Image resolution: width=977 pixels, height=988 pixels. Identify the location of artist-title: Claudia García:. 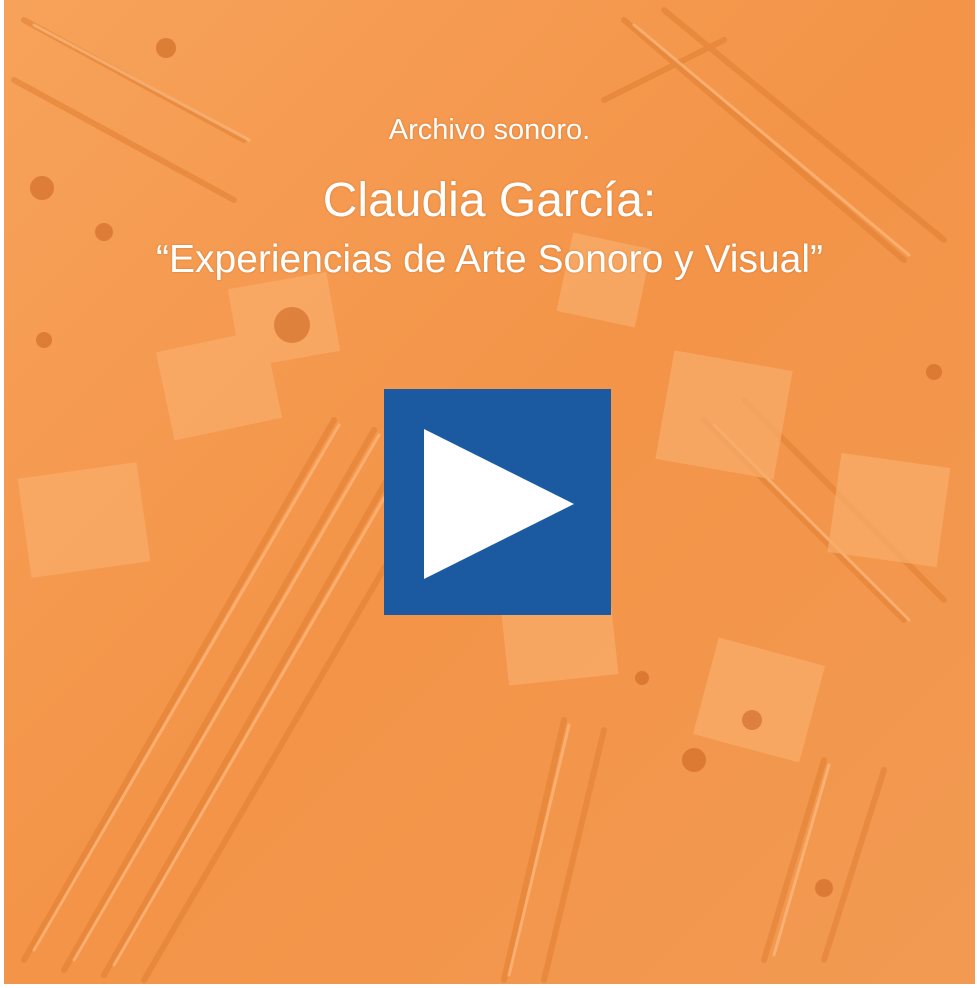
(489, 200).